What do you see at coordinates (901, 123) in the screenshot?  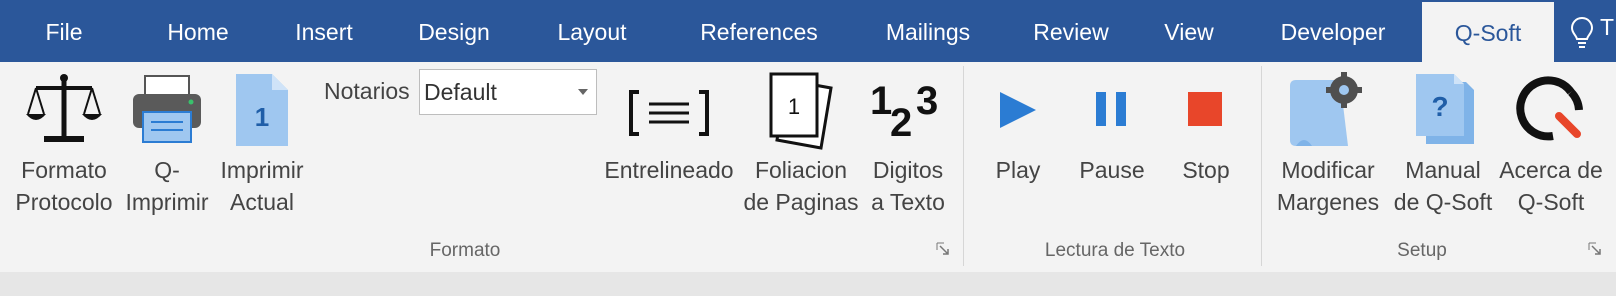 I see `svg-text: 2` at bounding box center [901, 123].